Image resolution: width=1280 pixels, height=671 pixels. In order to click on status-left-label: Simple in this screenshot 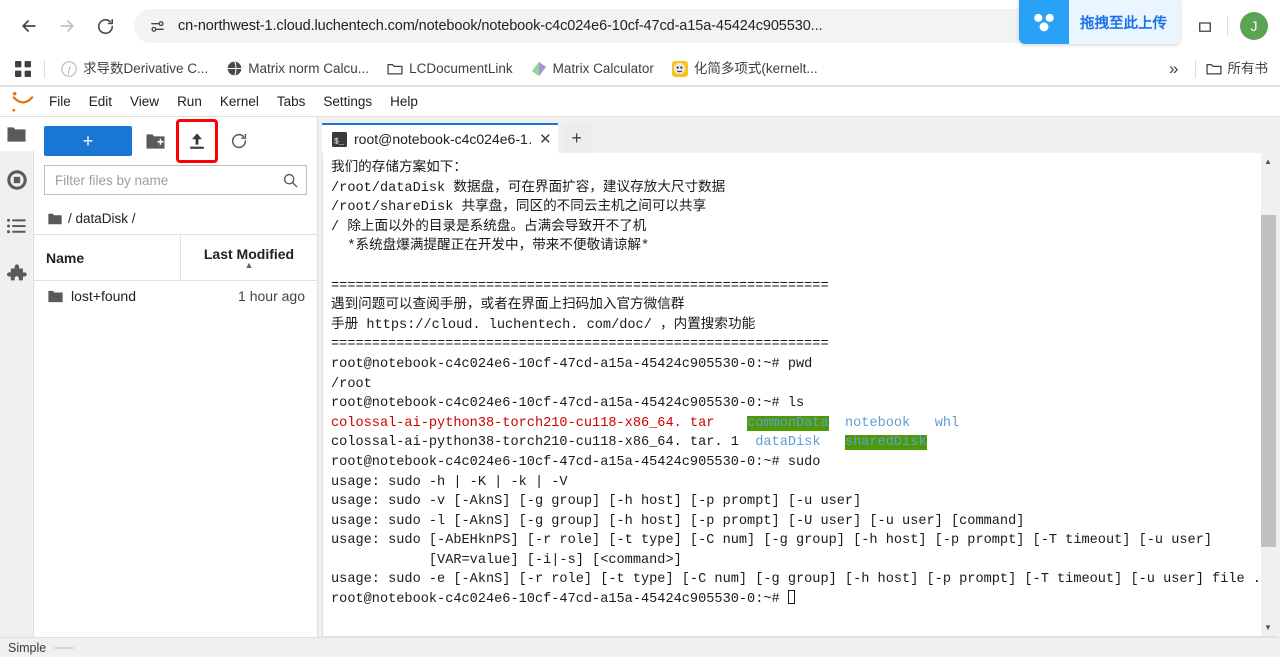, I will do `click(27, 647)`.